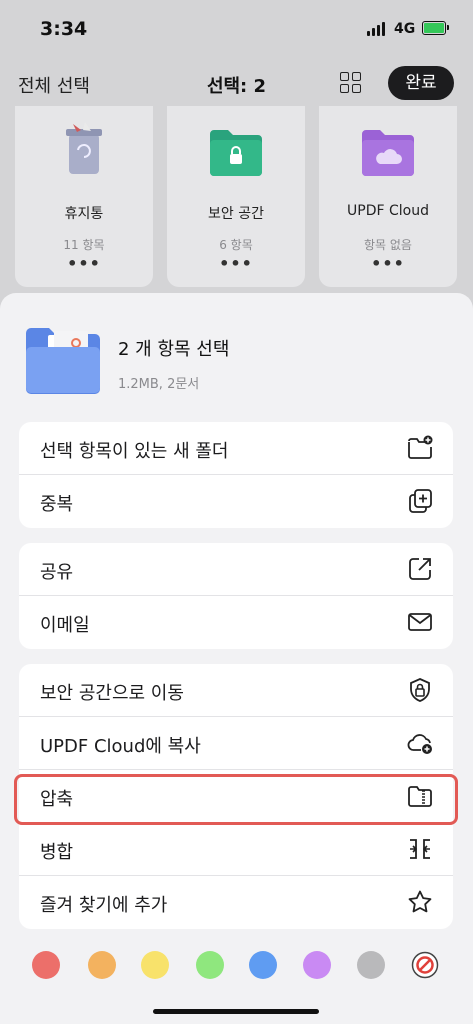 This screenshot has width=473, height=1024. I want to click on move-to-secure-space-item: 보안 공간으로 이동, so click(236, 690).